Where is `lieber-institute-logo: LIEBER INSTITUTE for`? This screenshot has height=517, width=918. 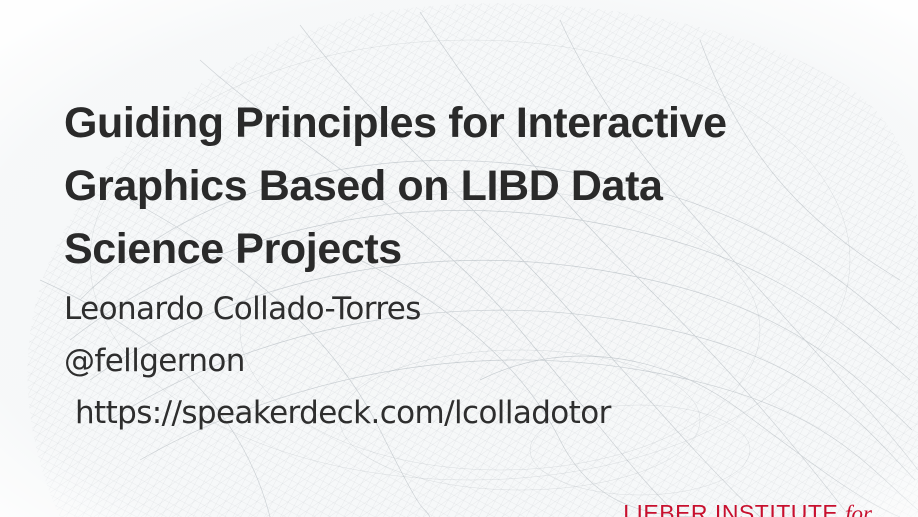 lieber-institute-logo: LIEBER INSTITUTE for is located at coordinates (747, 508).